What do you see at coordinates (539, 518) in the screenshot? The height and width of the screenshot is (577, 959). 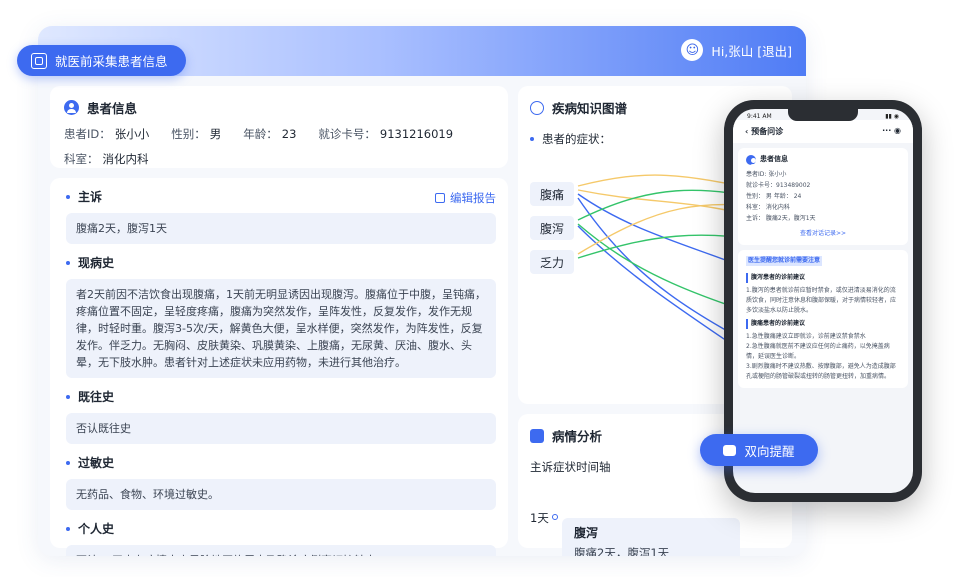 I see `timeline-day: 1天` at bounding box center [539, 518].